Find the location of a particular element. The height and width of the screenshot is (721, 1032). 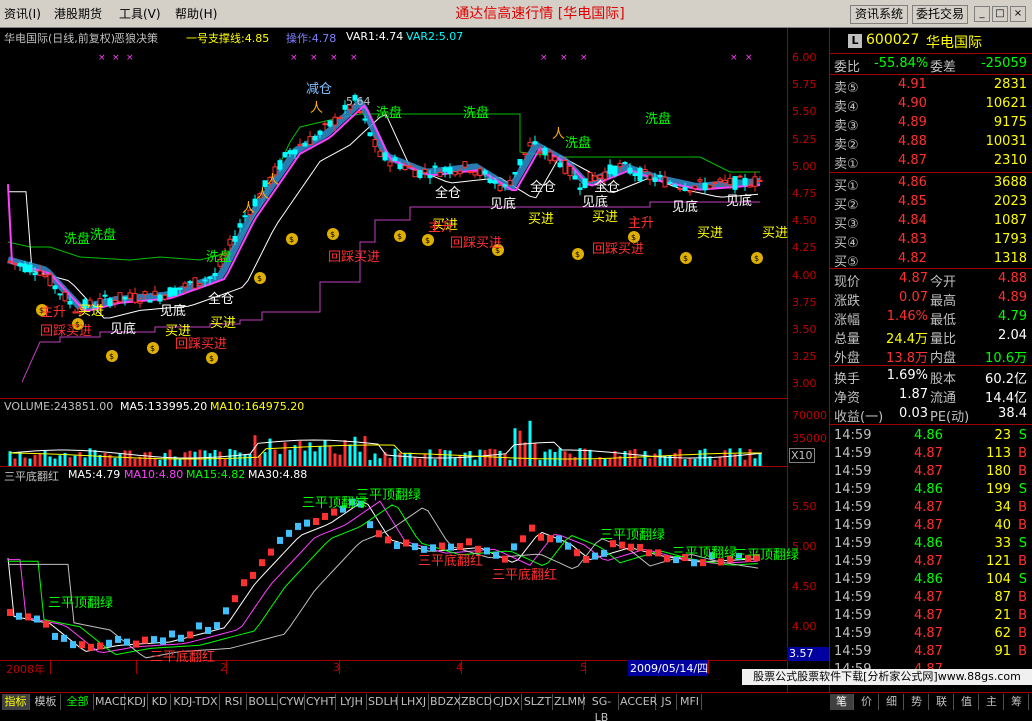

bid-row: 买⑤ 4.82 1318 is located at coordinates (931, 260).